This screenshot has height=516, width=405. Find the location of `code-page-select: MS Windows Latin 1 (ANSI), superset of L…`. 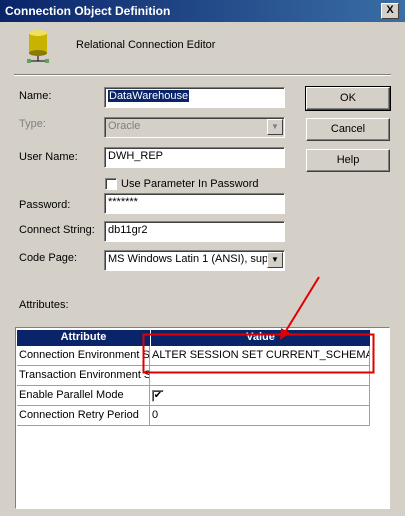

code-page-select: MS Windows Latin 1 (ANSI), superset of L… is located at coordinates (194, 260).